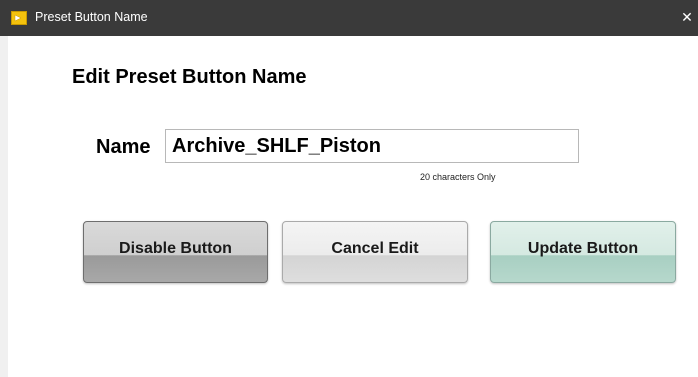 This screenshot has width=698, height=377. I want to click on cancel-button-label: Cancel Edit, so click(375, 248).